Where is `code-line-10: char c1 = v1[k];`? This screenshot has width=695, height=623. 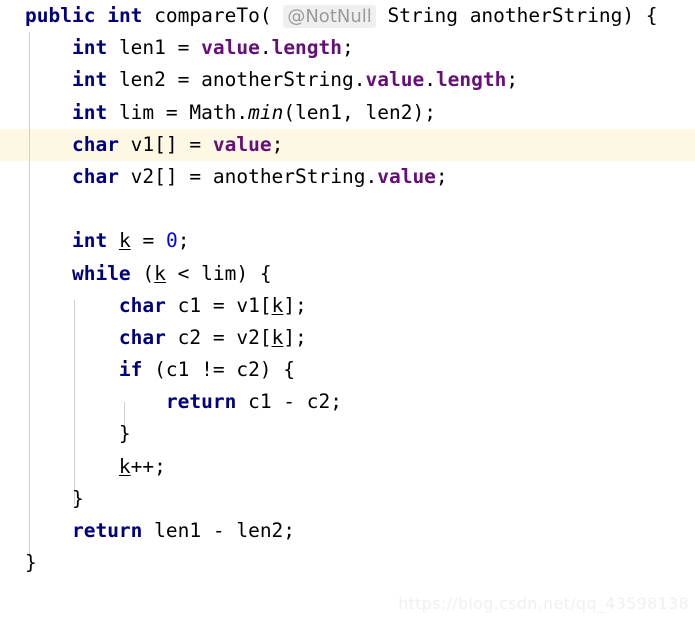
code-line-10: char c1 = v1[k]; is located at coordinates (347, 306).